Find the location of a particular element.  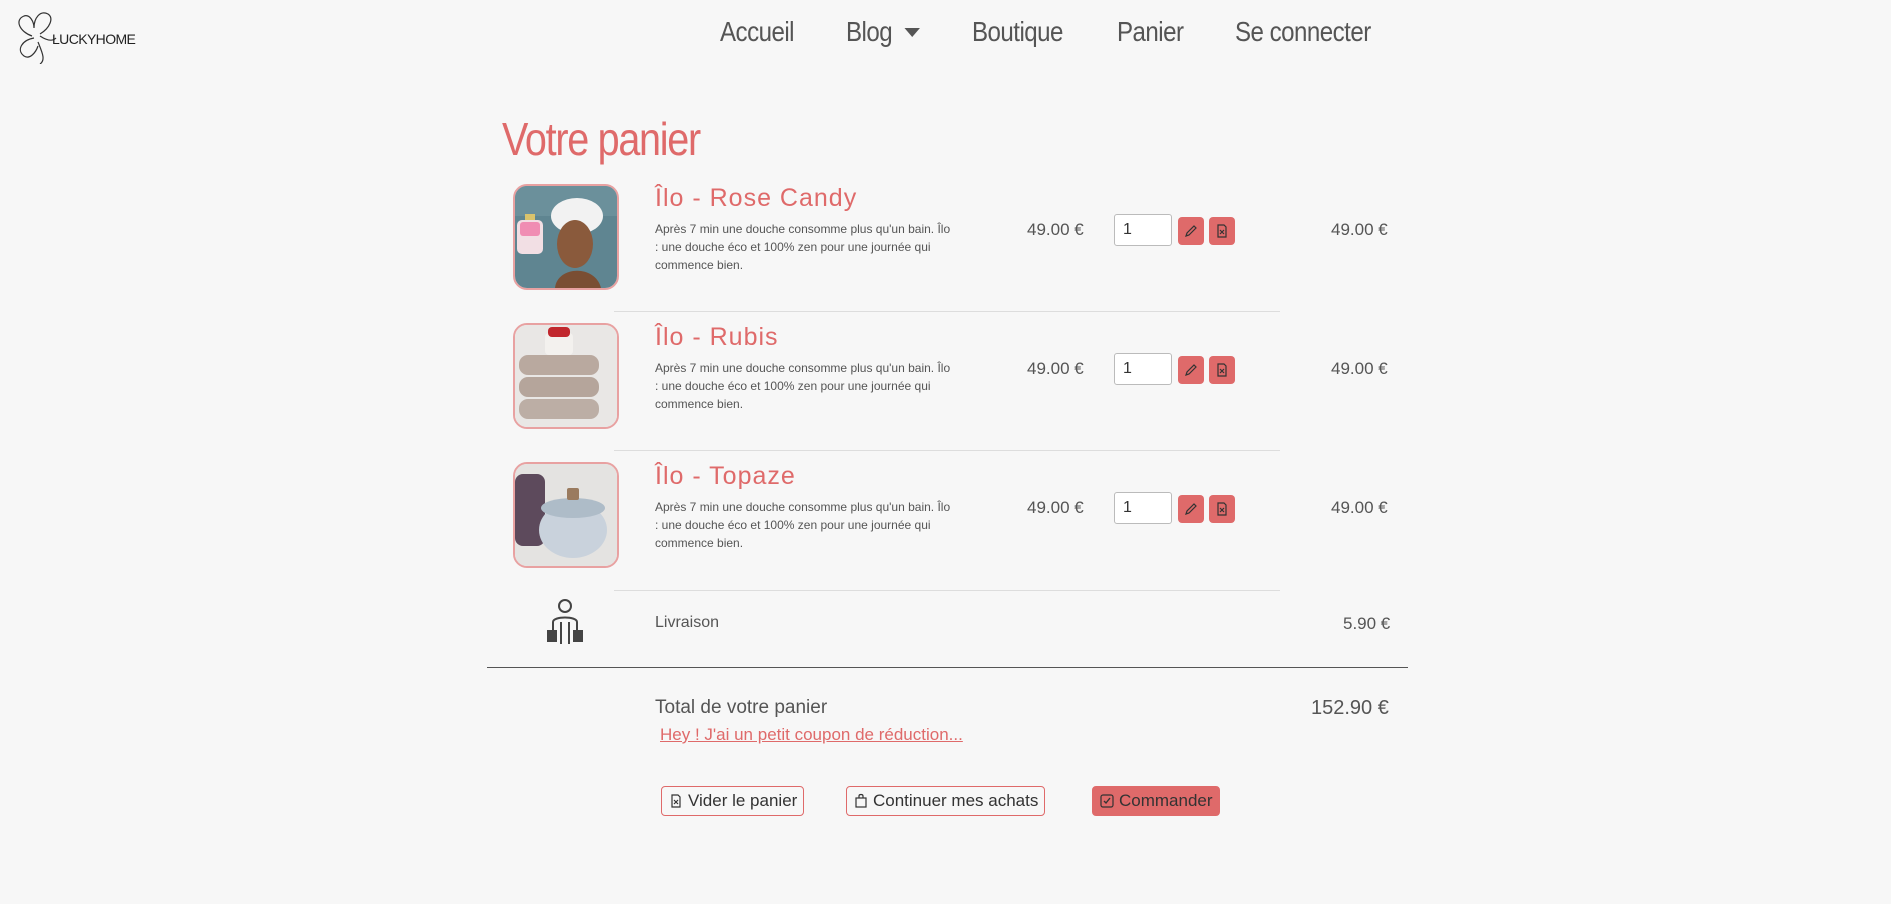

total-divider is located at coordinates (947, 667).